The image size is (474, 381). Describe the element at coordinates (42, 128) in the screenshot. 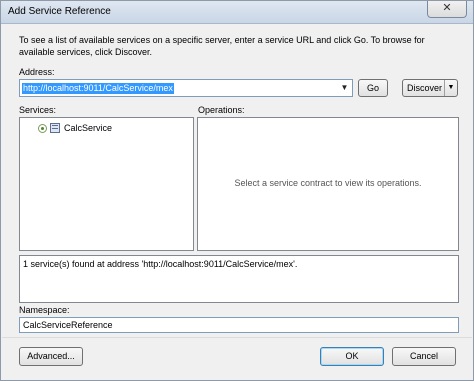

I see `expand-icon` at that location.